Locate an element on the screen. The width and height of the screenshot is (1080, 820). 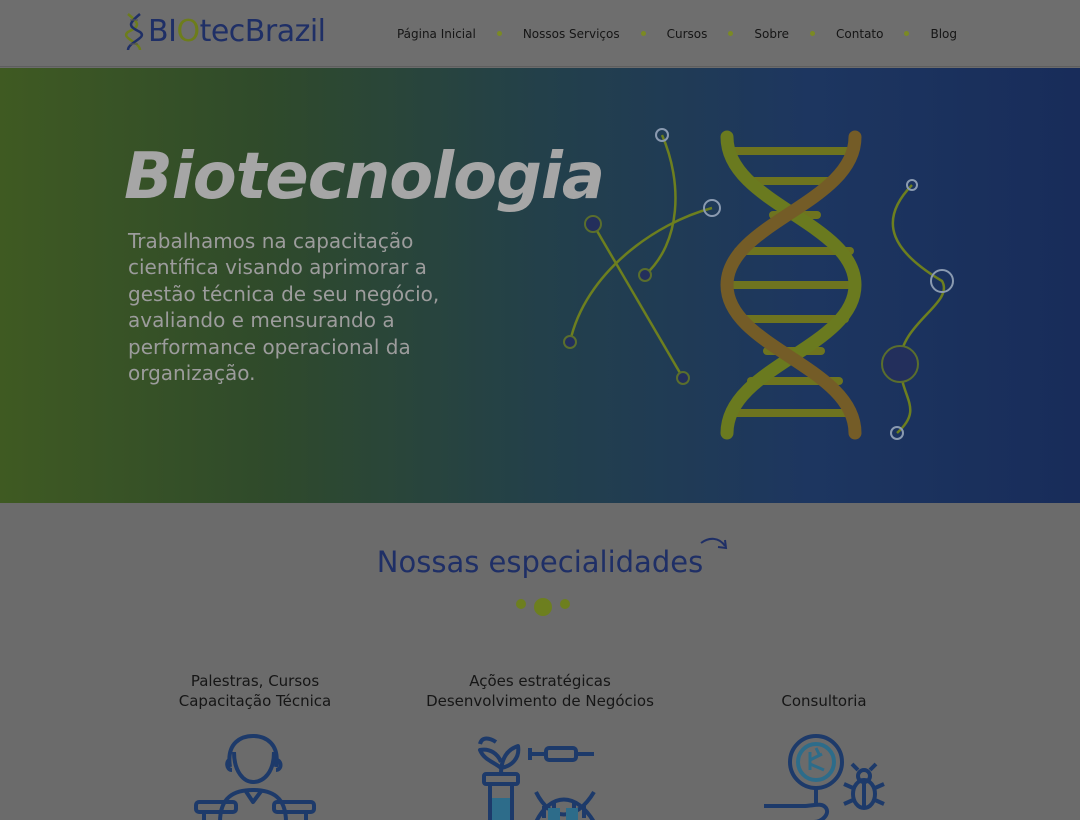
specialties-section-title: Nossas especialidades is located at coordinates (540, 558).